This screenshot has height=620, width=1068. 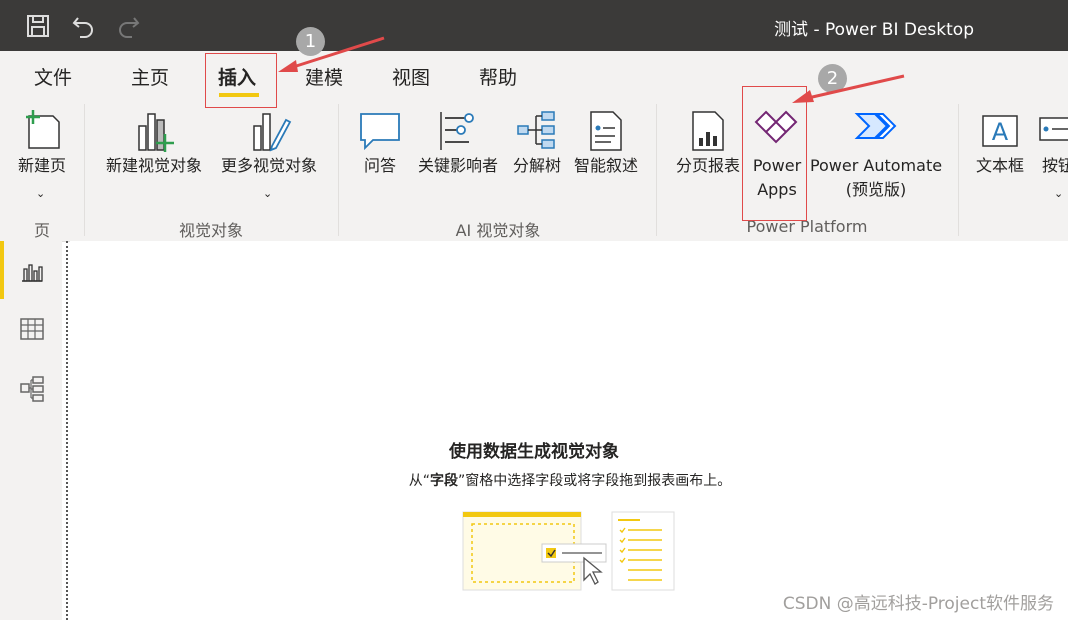 I want to click on smart-narrative-button: 智能叙述, so click(x=606, y=143).